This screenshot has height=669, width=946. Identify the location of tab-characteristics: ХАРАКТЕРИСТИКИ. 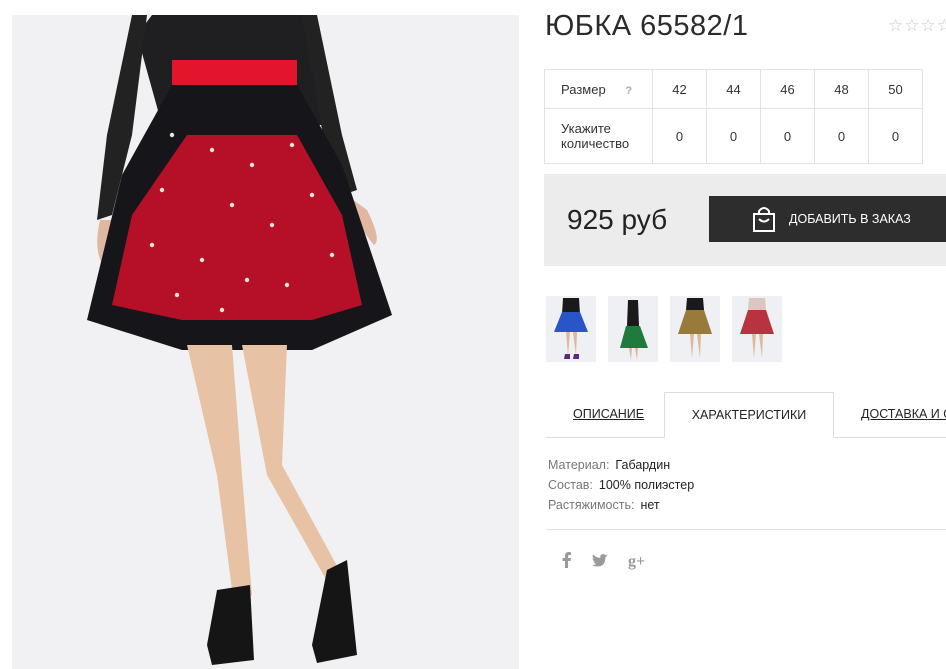
(749, 415).